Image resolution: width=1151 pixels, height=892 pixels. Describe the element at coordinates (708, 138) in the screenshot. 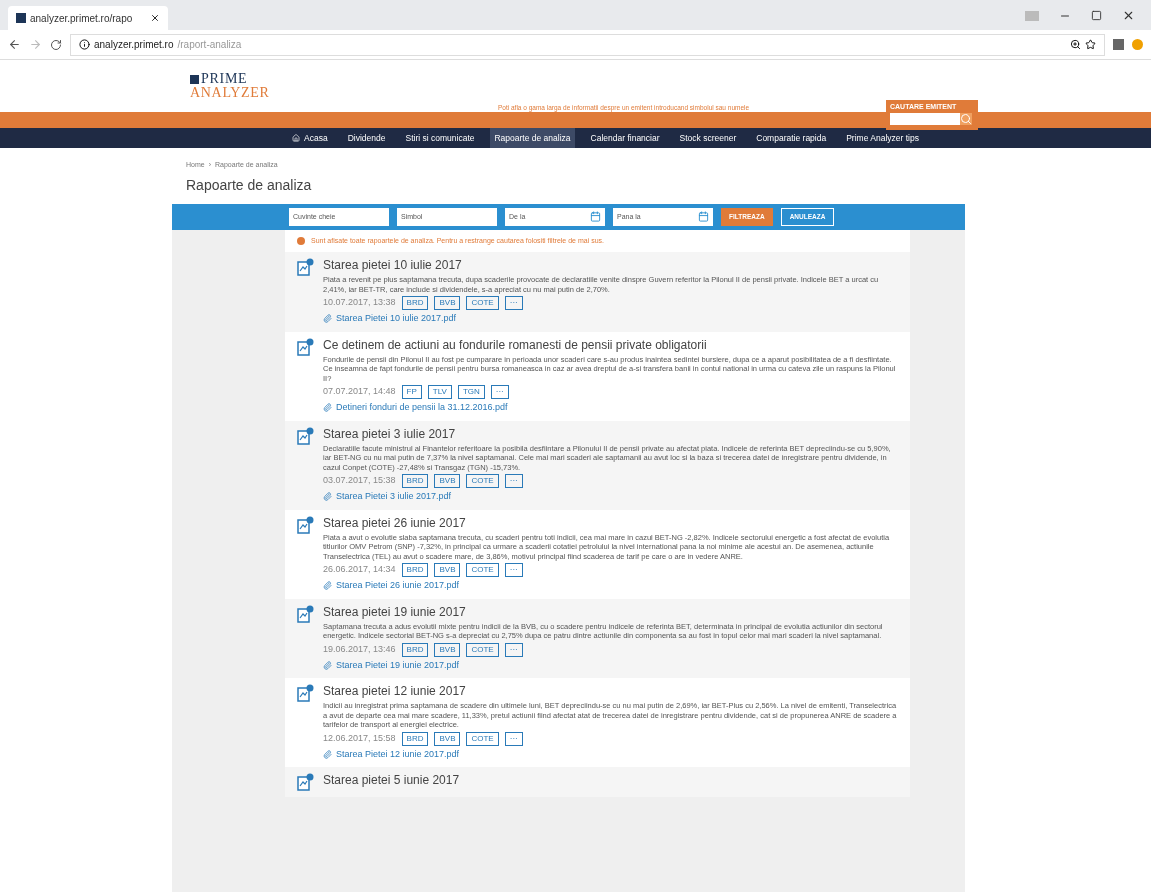

I see `nav-item: Stock screener` at that location.